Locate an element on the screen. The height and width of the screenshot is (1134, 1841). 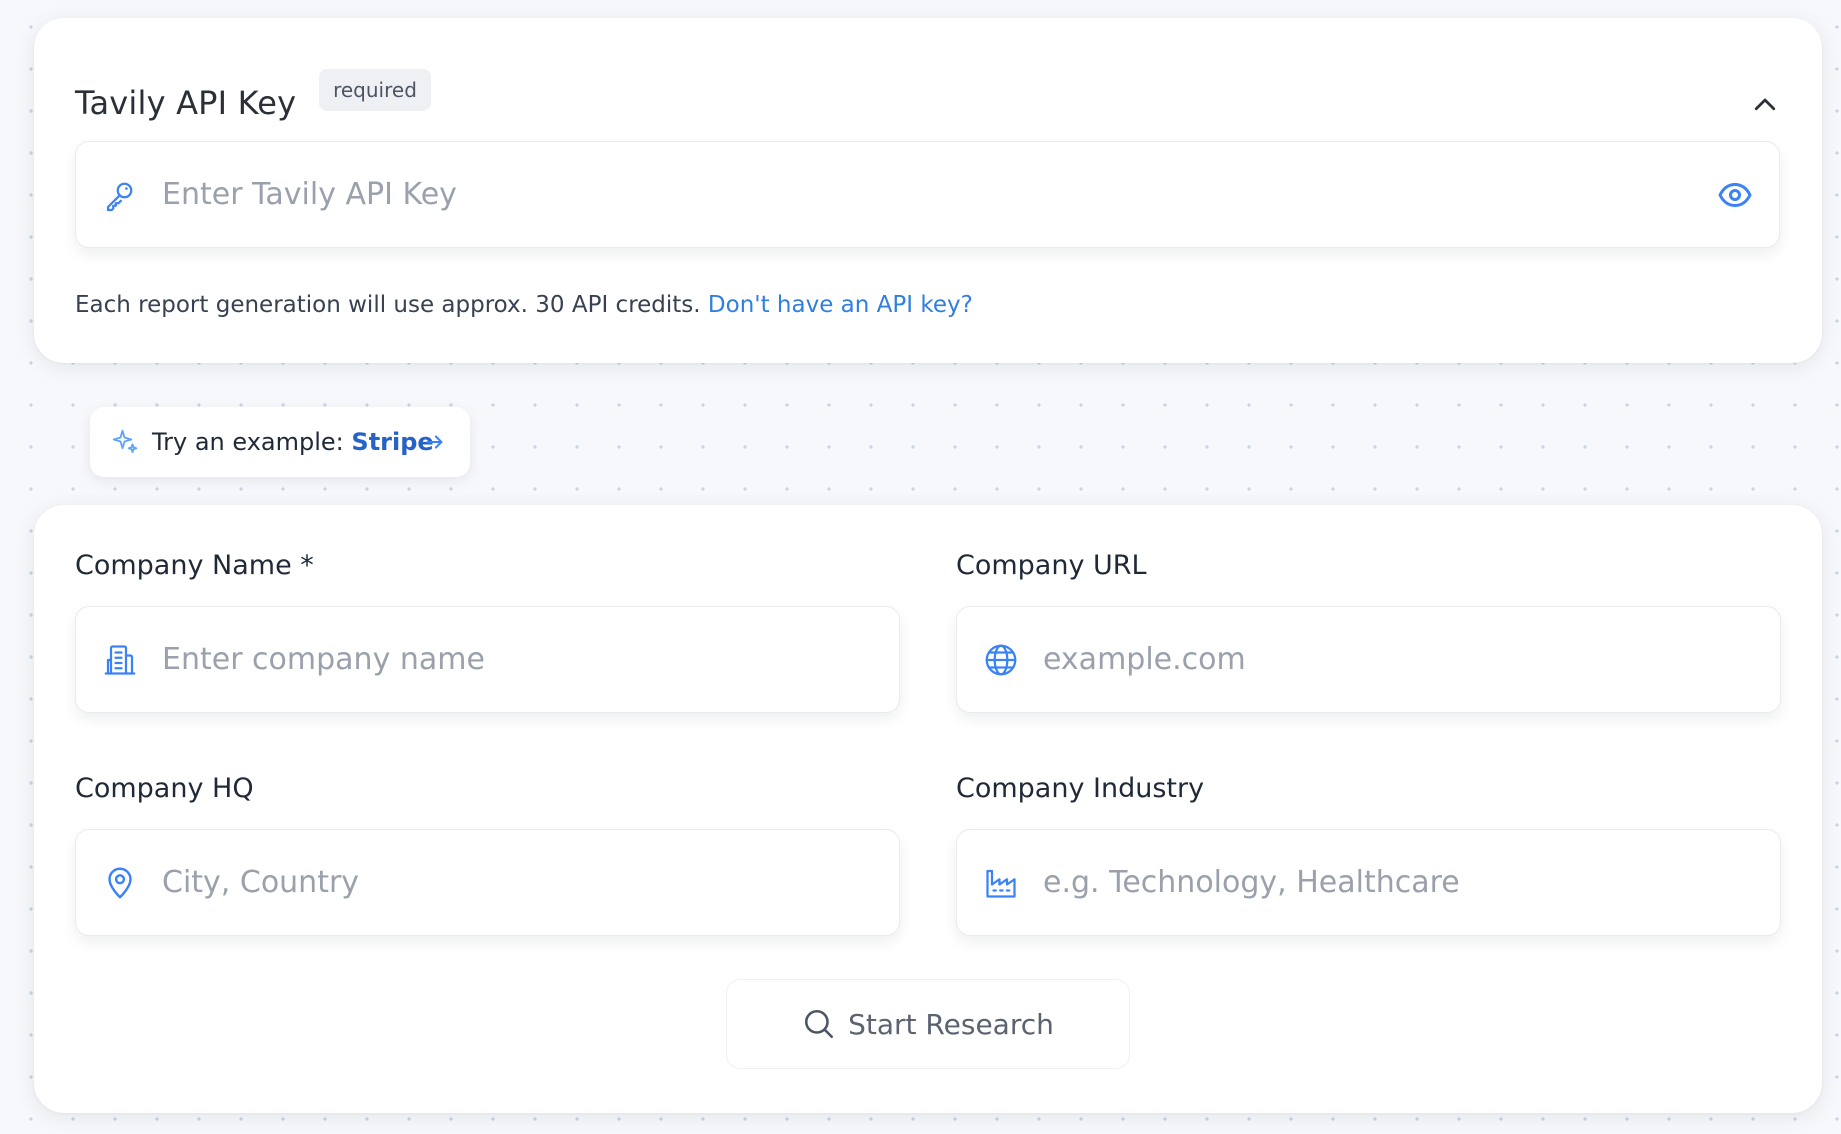
company-name-label: Company Name * is located at coordinates (194, 565).